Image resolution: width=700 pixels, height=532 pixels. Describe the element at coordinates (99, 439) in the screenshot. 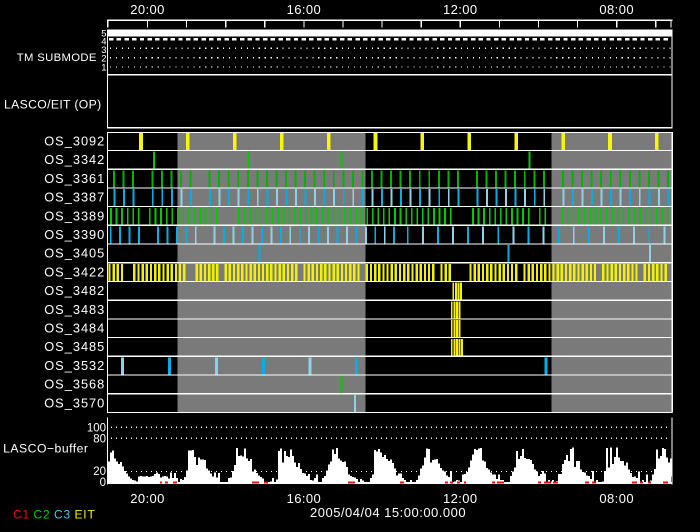

I see `svg-text: 80` at that location.